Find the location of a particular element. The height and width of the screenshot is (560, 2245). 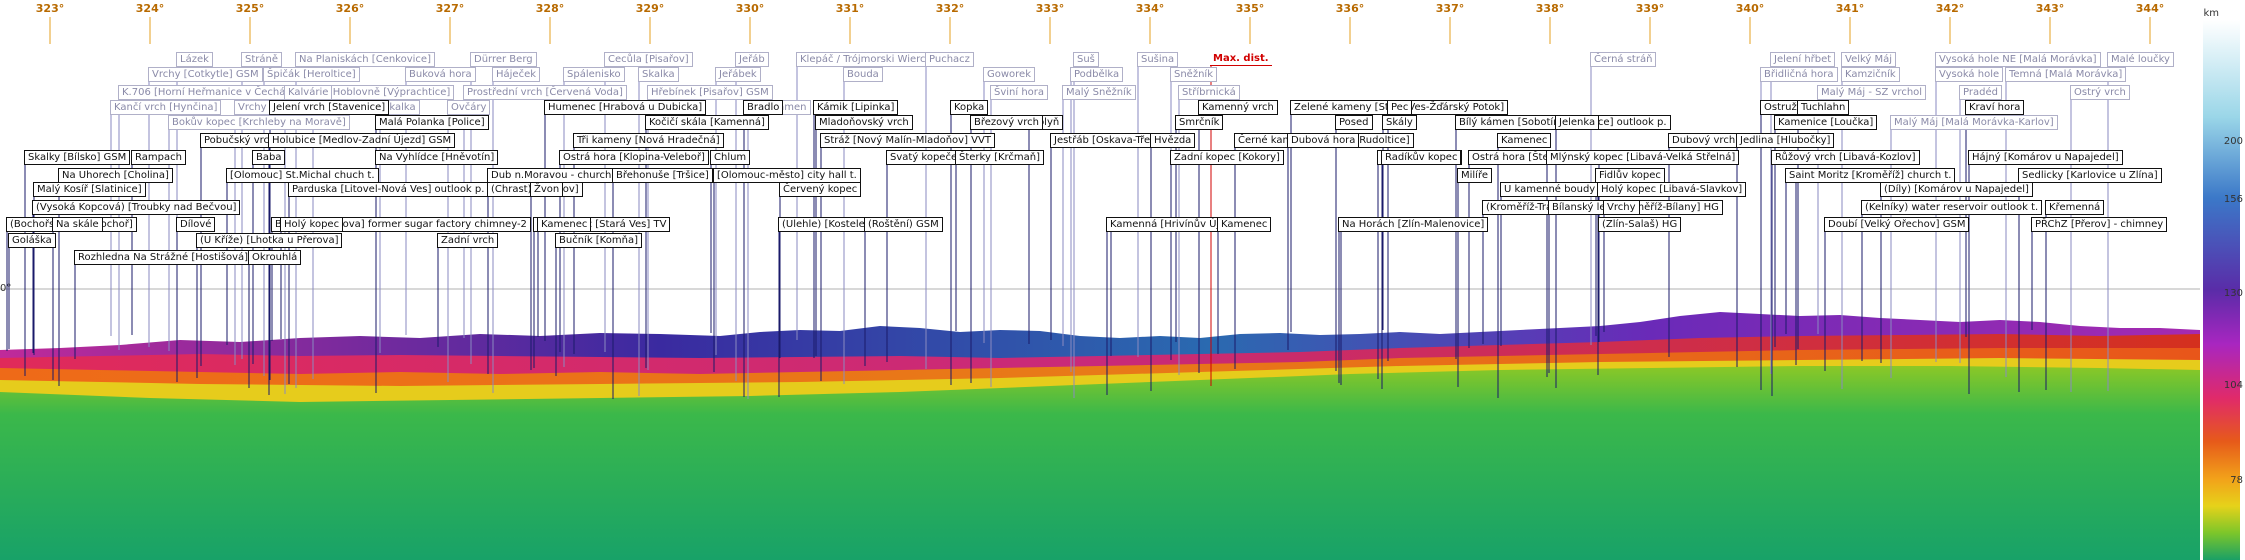

peak-label: [Olomouc] St.Michal chuch t. is located at coordinates (302, 175).